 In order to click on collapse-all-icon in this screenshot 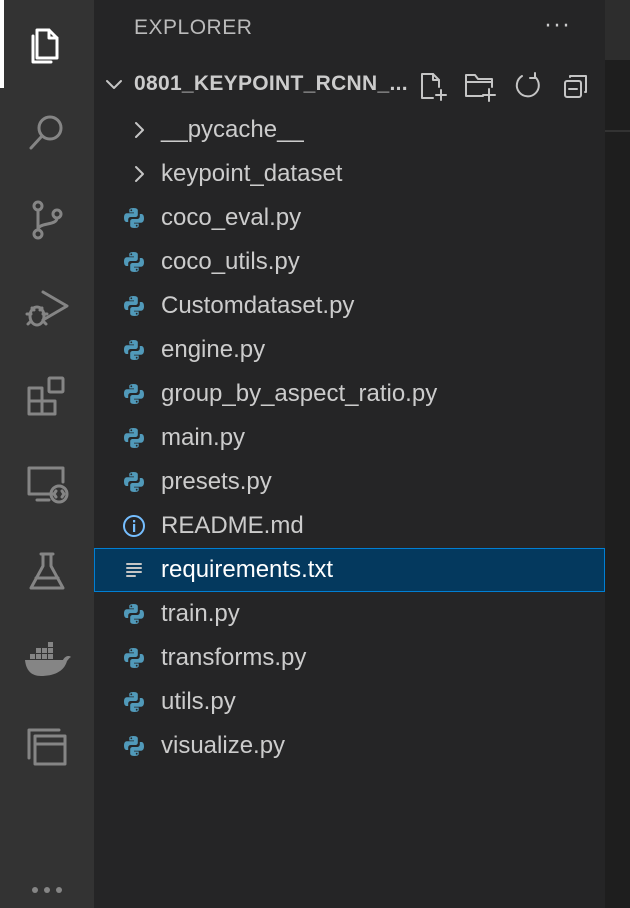, I will do `click(575, 86)`.